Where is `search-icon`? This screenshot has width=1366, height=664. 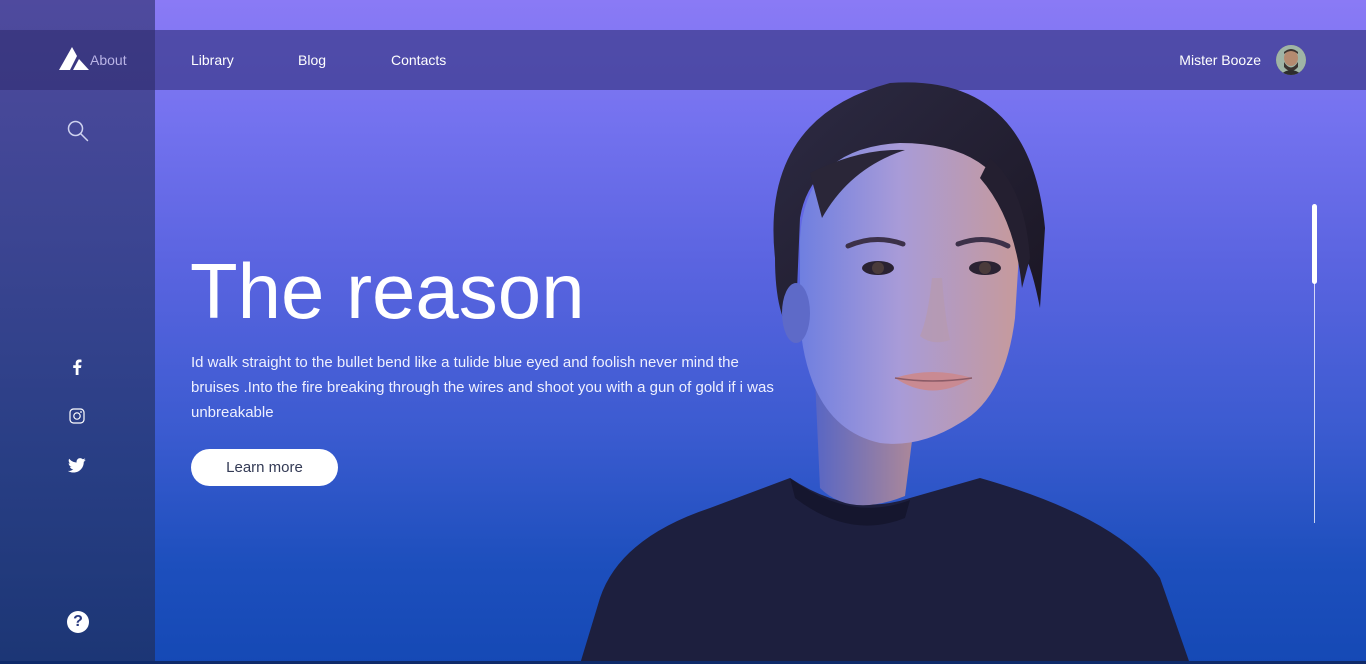
search-icon is located at coordinates (78, 131).